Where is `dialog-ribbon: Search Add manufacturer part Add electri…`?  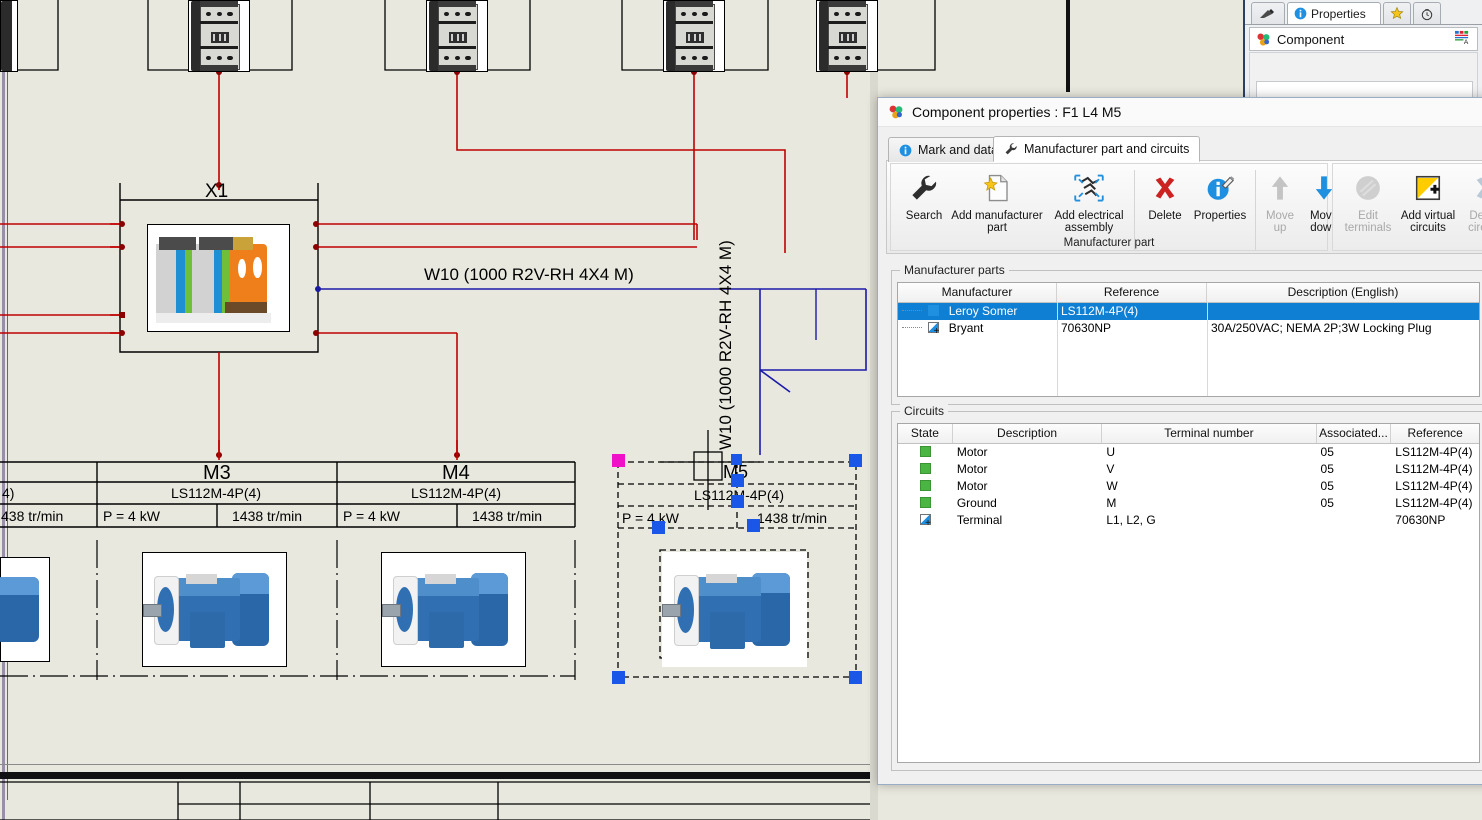
dialog-ribbon: Search Add manufacturer part Add electri… is located at coordinates (1184, 207).